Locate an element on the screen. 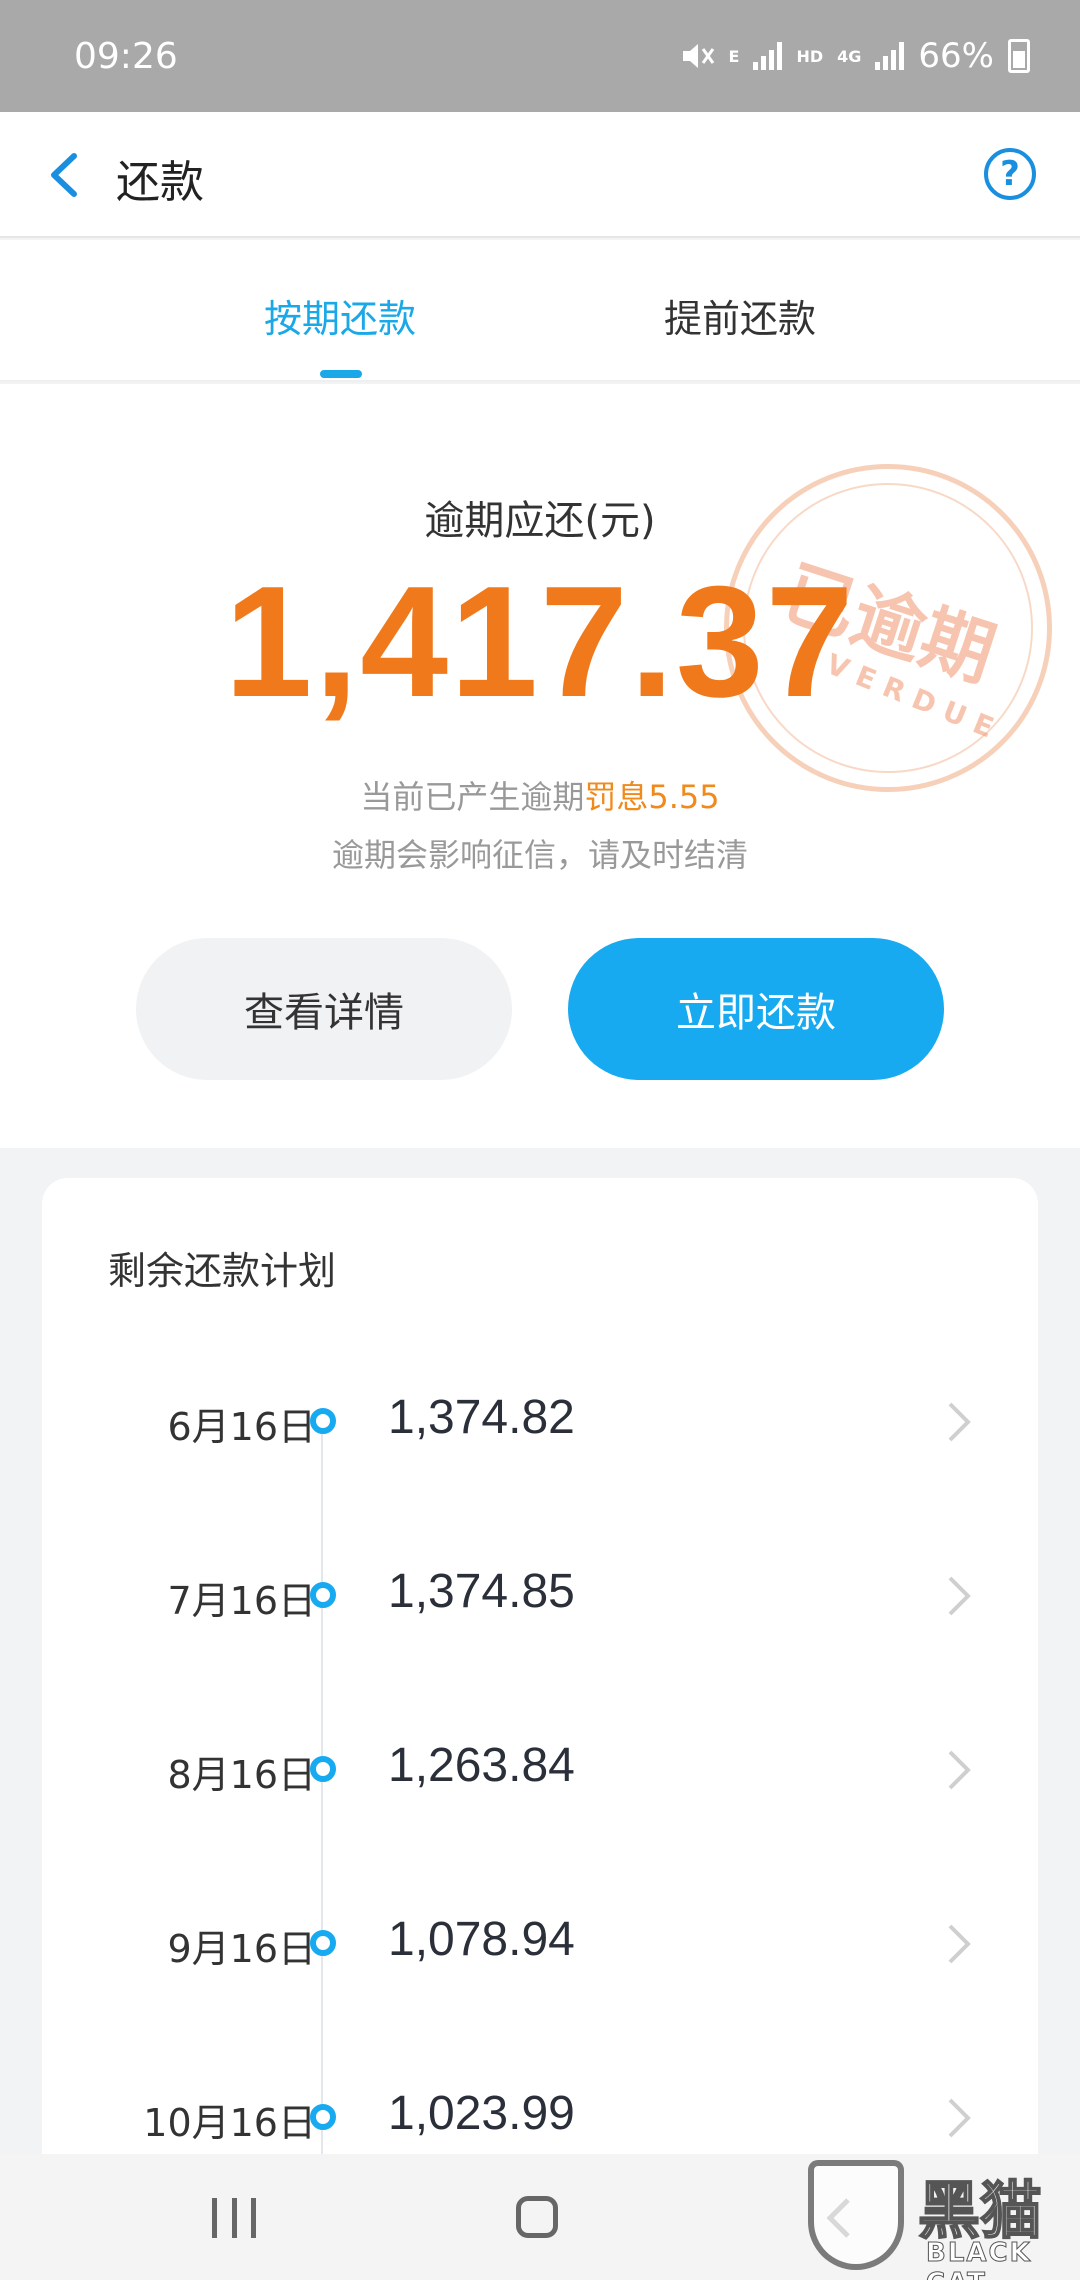 This screenshot has width=1080, height=2280. help-symbol: ? is located at coordinates (1010, 174).